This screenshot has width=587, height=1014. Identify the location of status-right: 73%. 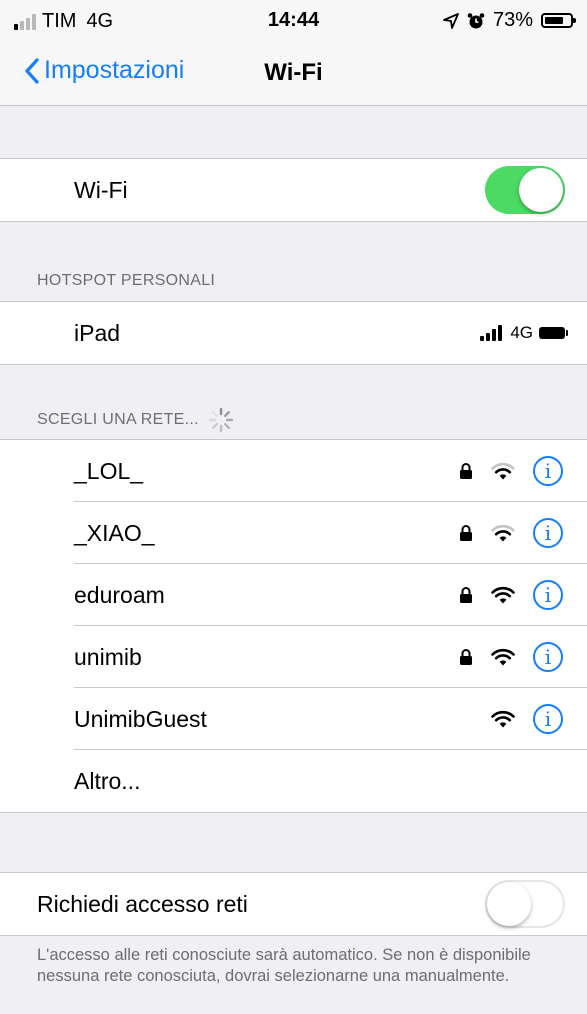
(509, 20).